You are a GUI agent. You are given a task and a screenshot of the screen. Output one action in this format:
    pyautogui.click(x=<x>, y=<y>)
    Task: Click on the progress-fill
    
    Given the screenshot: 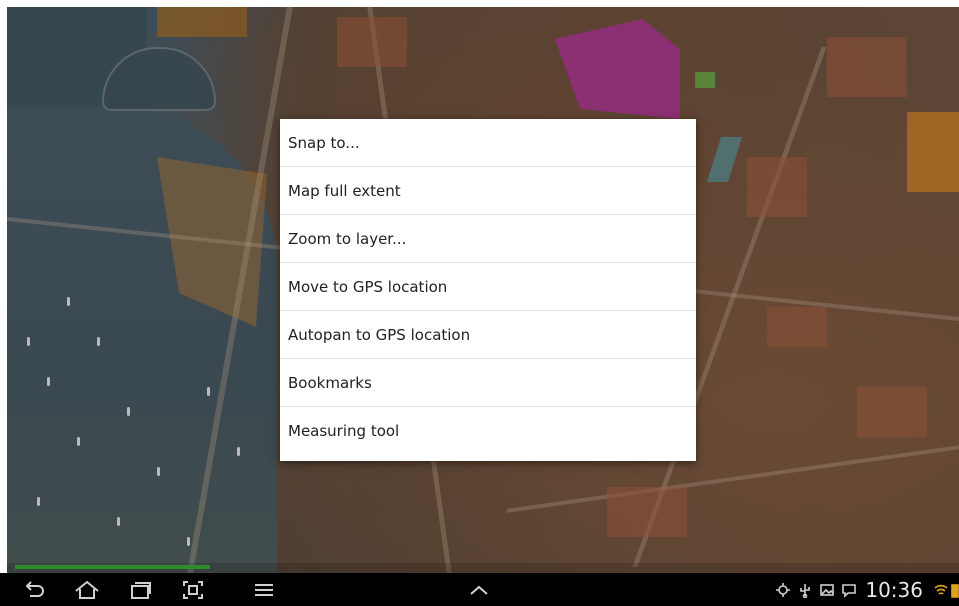 What is the action you would take?
    pyautogui.click(x=112, y=567)
    